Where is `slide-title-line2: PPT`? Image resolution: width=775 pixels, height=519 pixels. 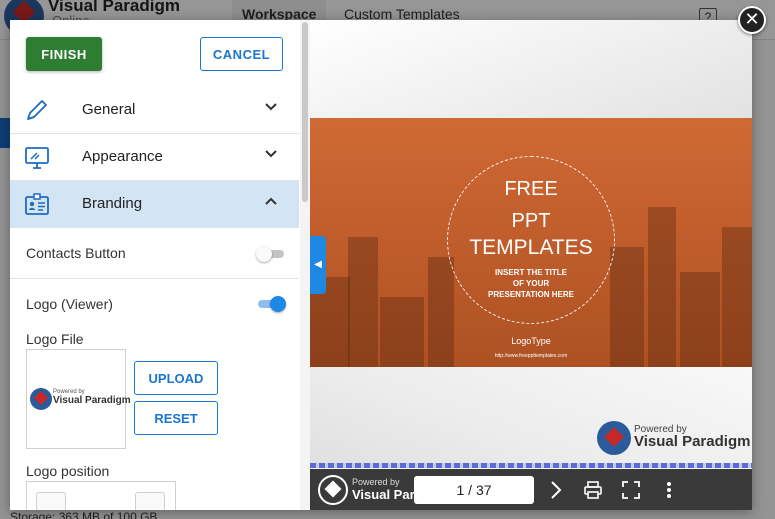 slide-title-line2: PPT is located at coordinates (531, 221).